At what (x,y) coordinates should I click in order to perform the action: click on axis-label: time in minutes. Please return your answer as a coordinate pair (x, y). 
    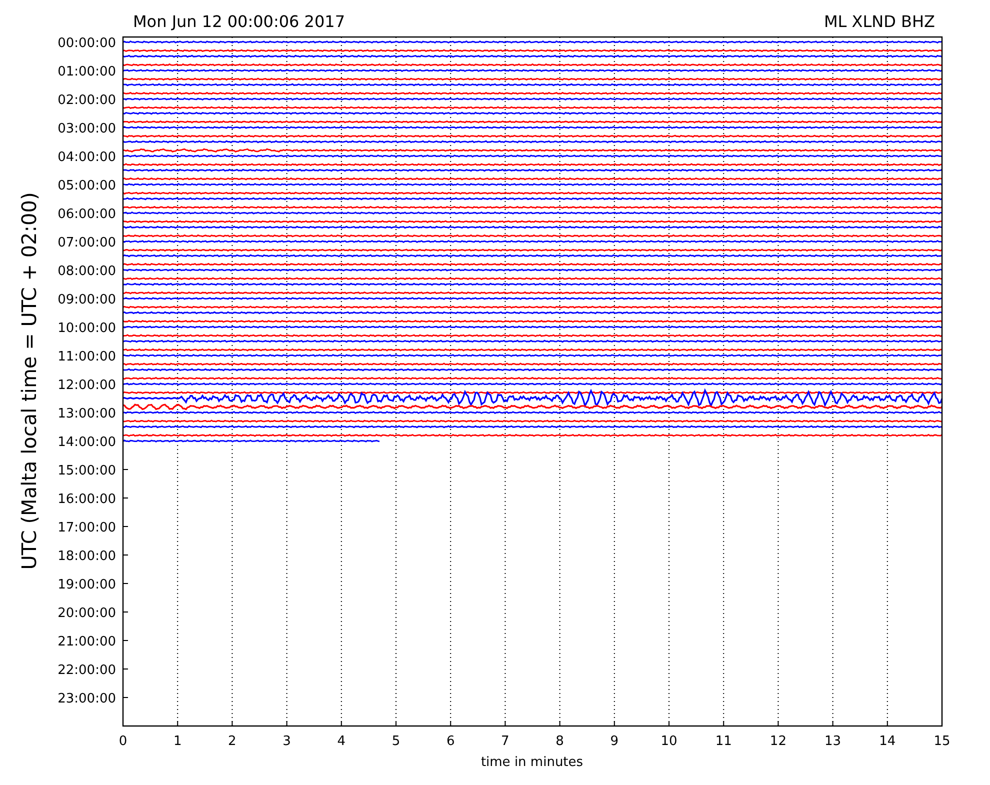
    Looking at the image, I should click on (532, 762).